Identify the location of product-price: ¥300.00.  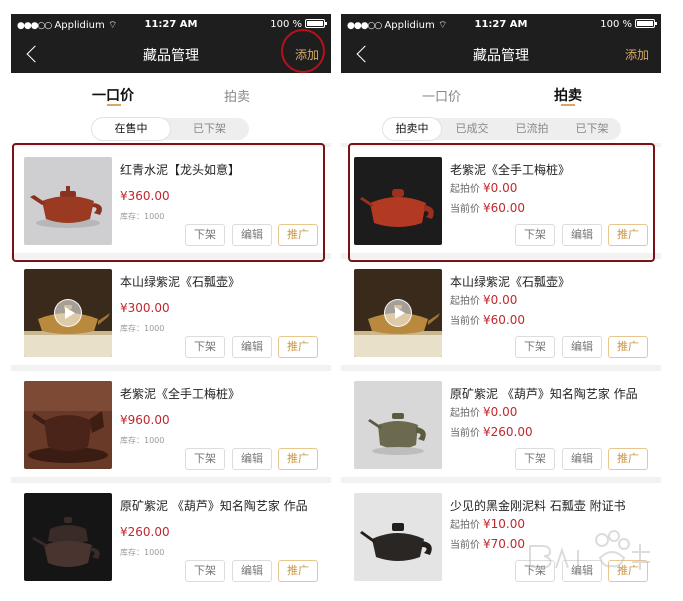
(145, 308).